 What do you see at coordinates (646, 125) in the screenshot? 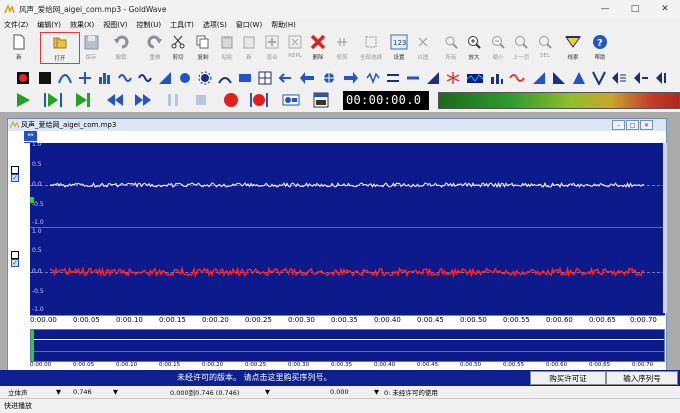
I see `doc-close-icon: ✕` at bounding box center [646, 125].